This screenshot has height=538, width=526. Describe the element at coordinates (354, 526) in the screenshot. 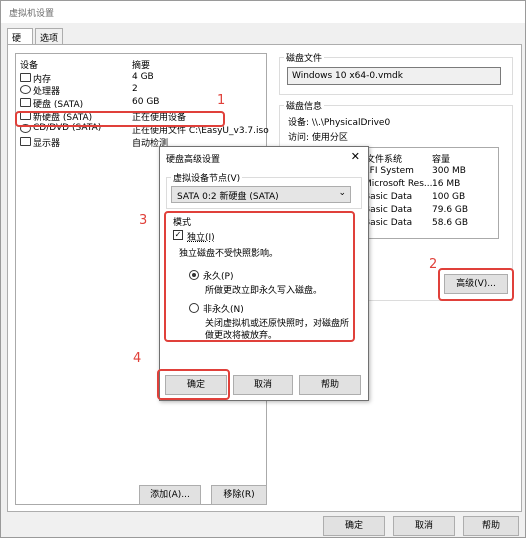

I see `ok-button: 确定` at that location.